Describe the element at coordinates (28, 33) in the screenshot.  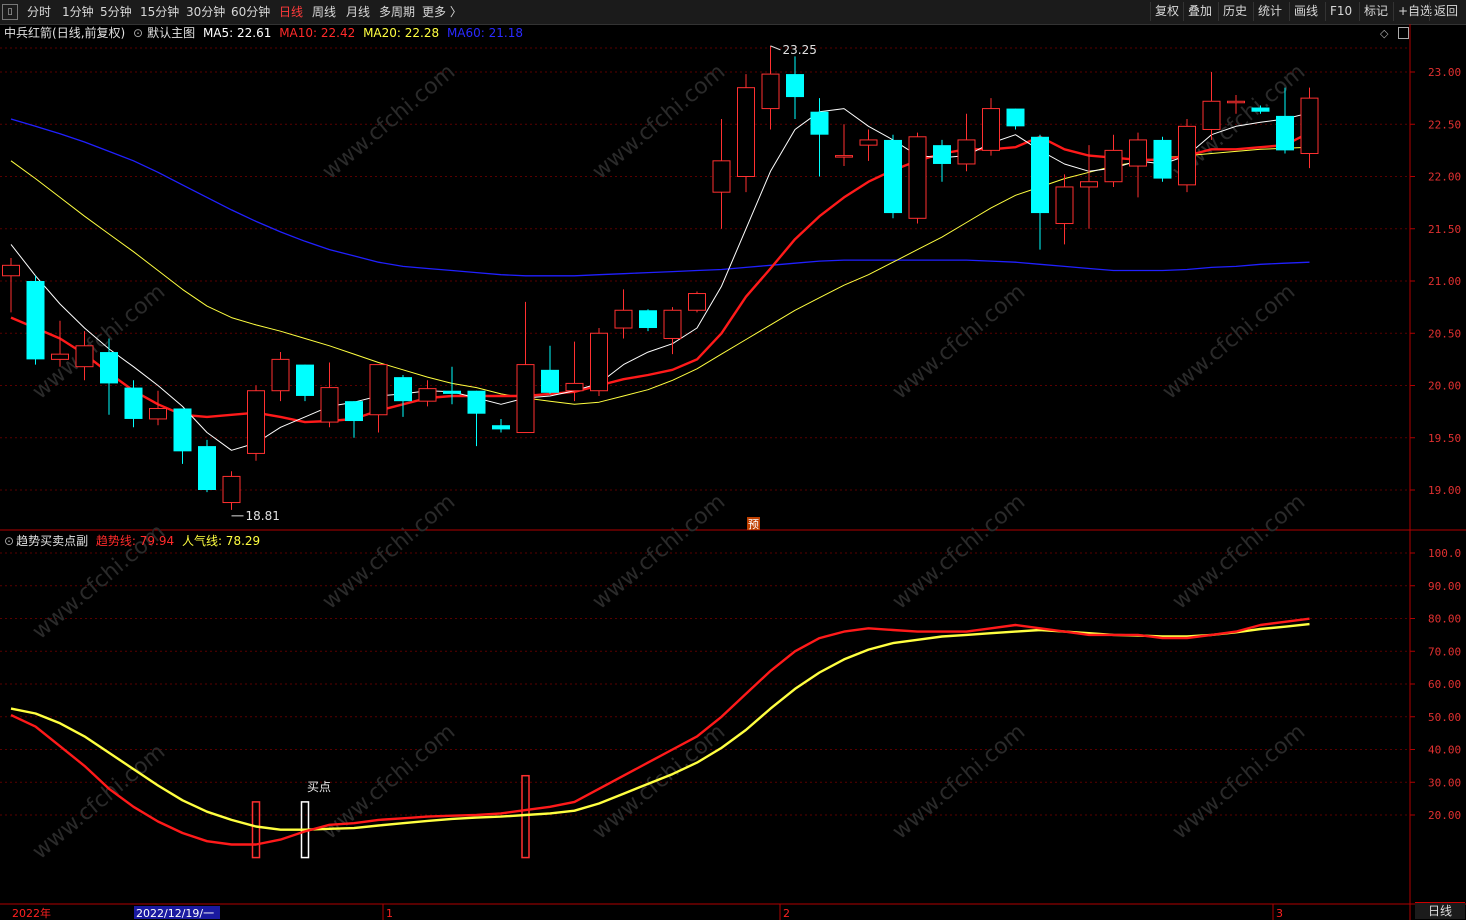
I see `stock-name: 中兵红箭` at that location.